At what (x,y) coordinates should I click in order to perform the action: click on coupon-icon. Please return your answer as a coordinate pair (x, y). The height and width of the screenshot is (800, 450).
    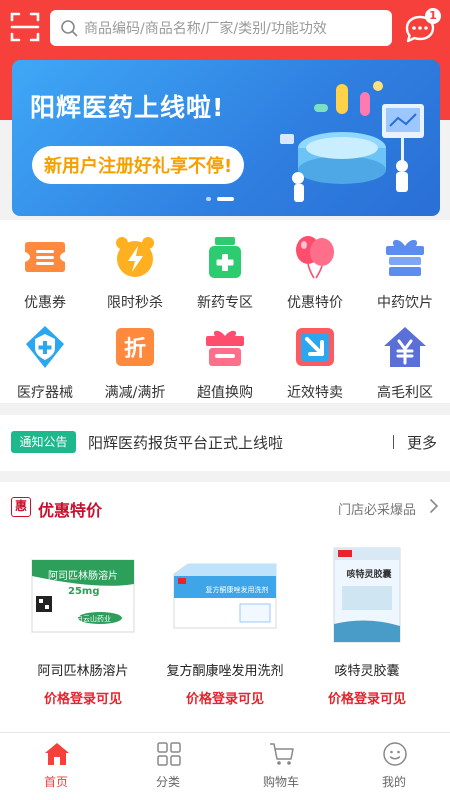
    Looking at the image, I should click on (45, 257).